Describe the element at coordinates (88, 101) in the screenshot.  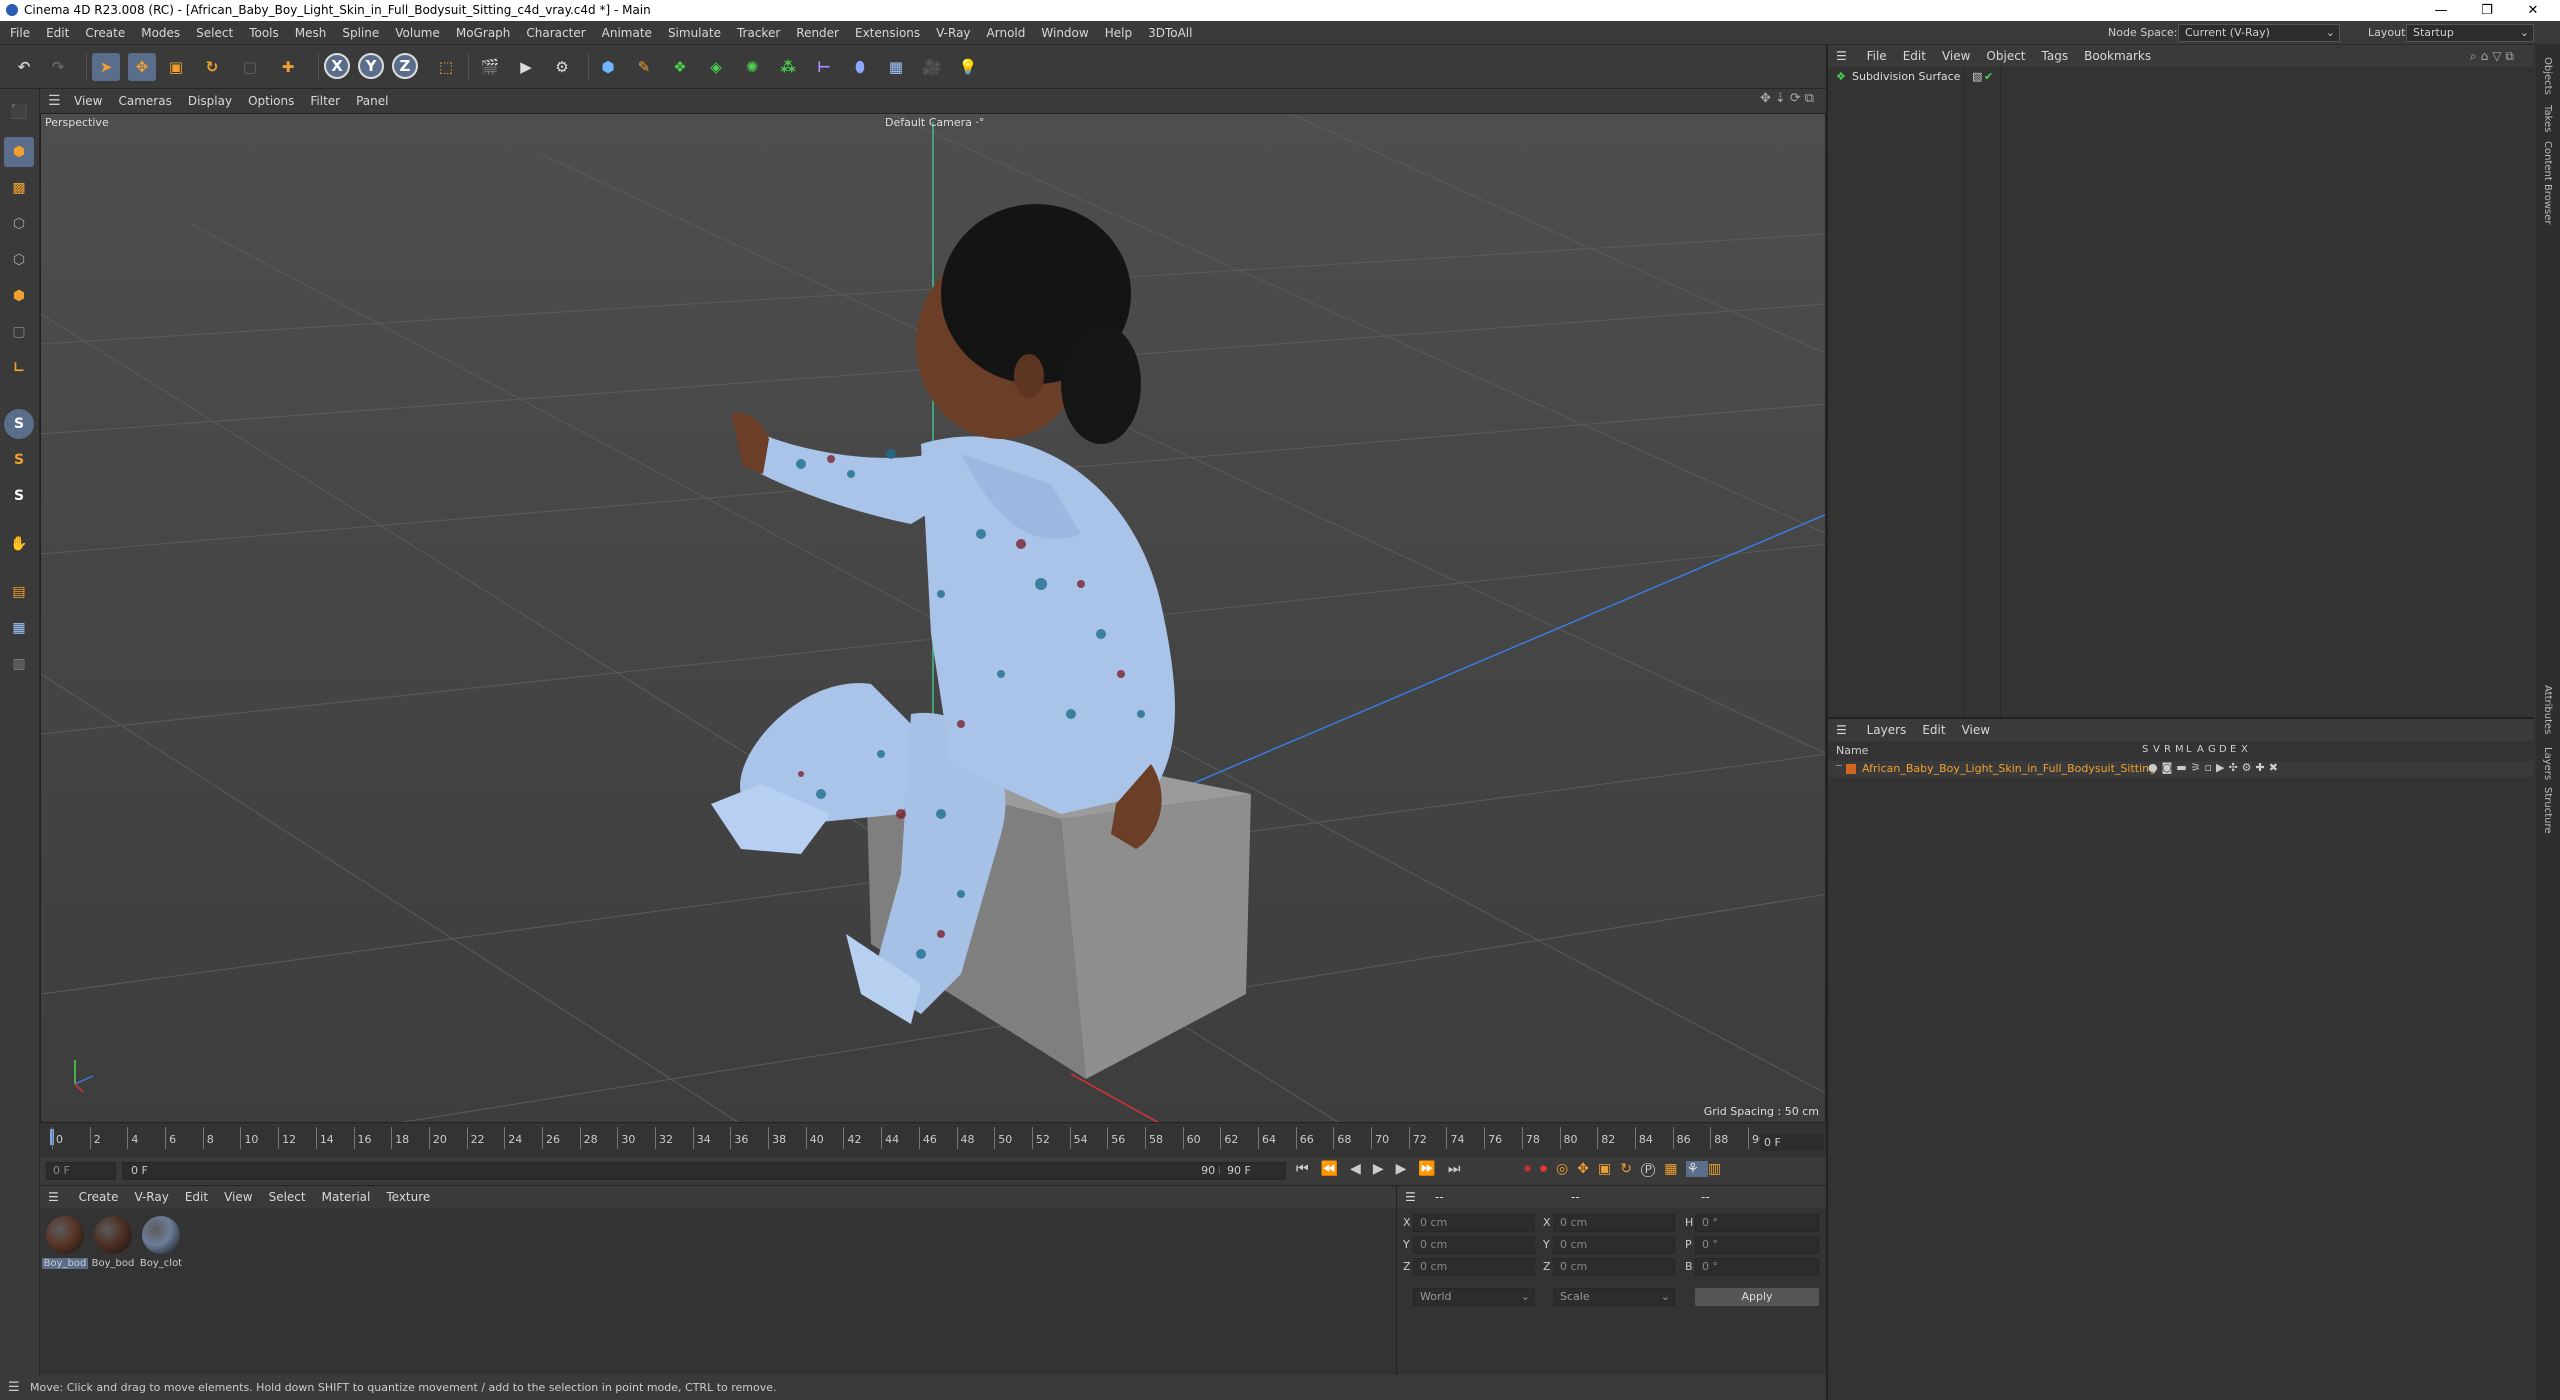
I see `viewport-menu-view: View` at that location.